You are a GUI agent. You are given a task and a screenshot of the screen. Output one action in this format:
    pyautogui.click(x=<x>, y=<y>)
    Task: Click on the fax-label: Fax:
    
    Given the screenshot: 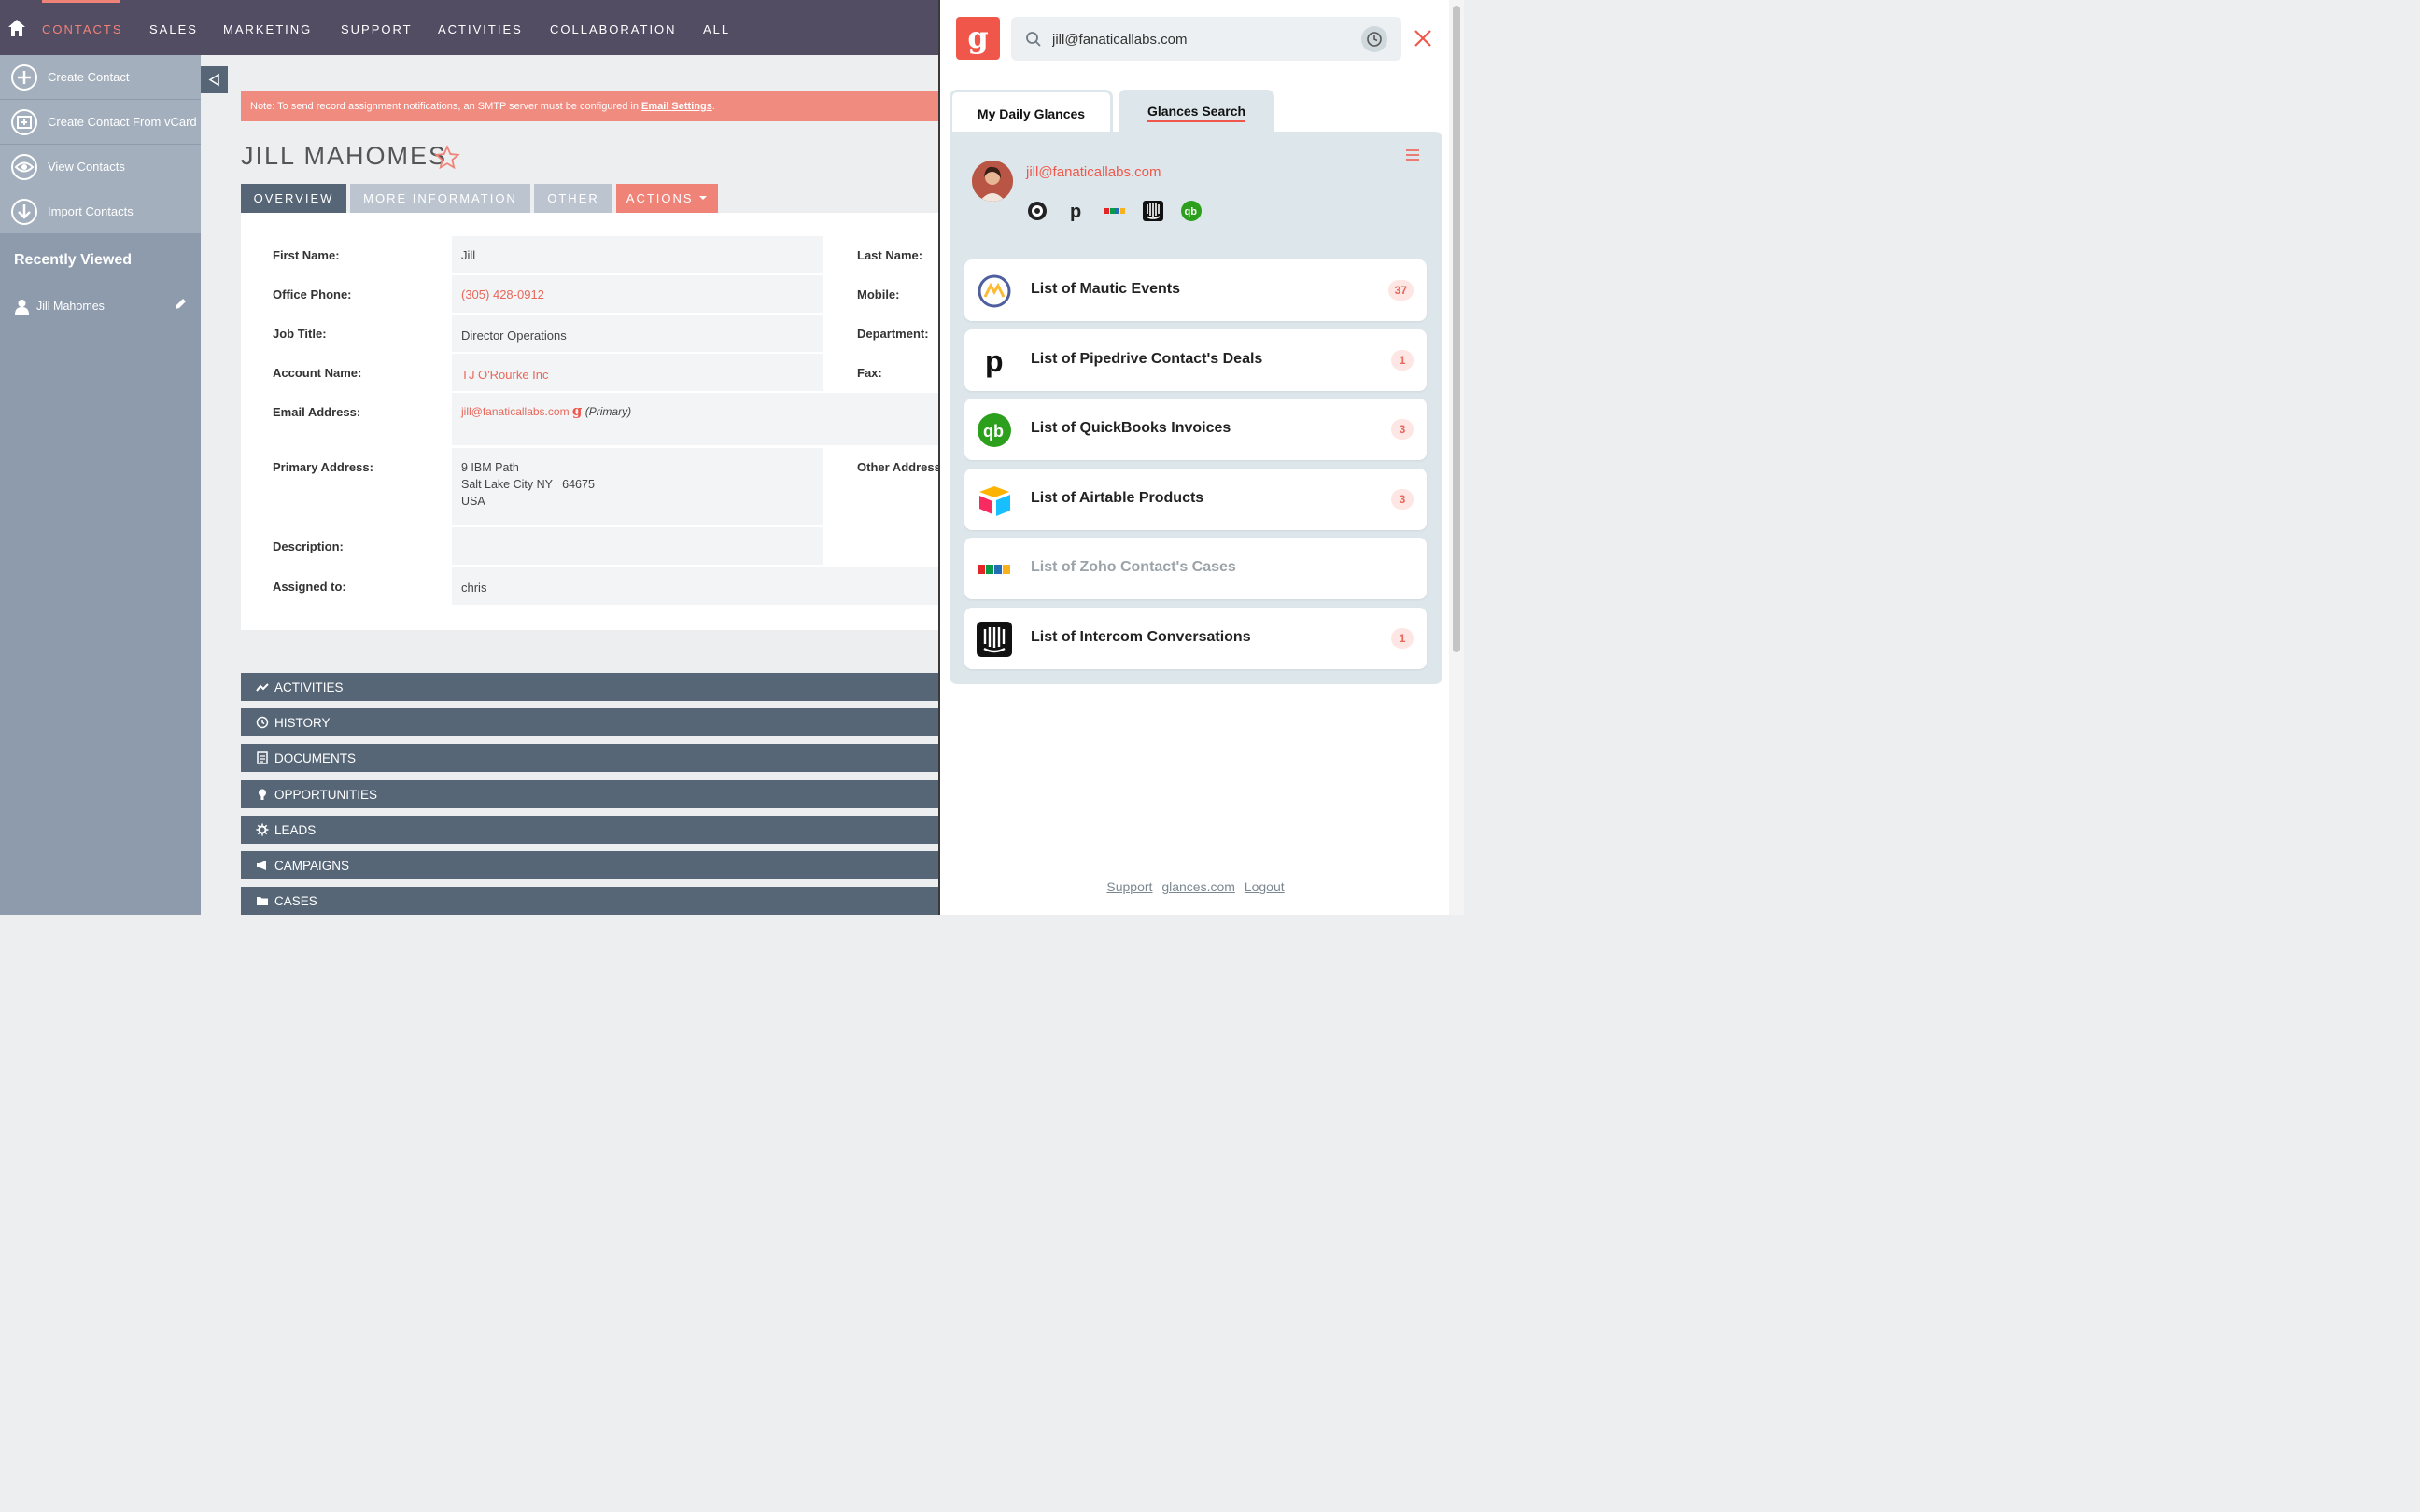 What is the action you would take?
    pyautogui.click(x=870, y=373)
    